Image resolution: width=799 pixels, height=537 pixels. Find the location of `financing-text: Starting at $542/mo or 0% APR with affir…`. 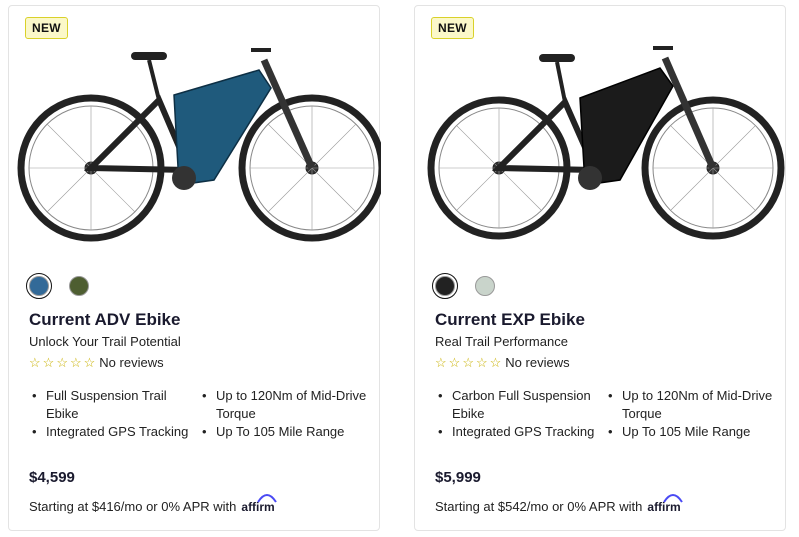

financing-text: Starting at $542/mo or 0% APR with affir… is located at coordinates (559, 504).